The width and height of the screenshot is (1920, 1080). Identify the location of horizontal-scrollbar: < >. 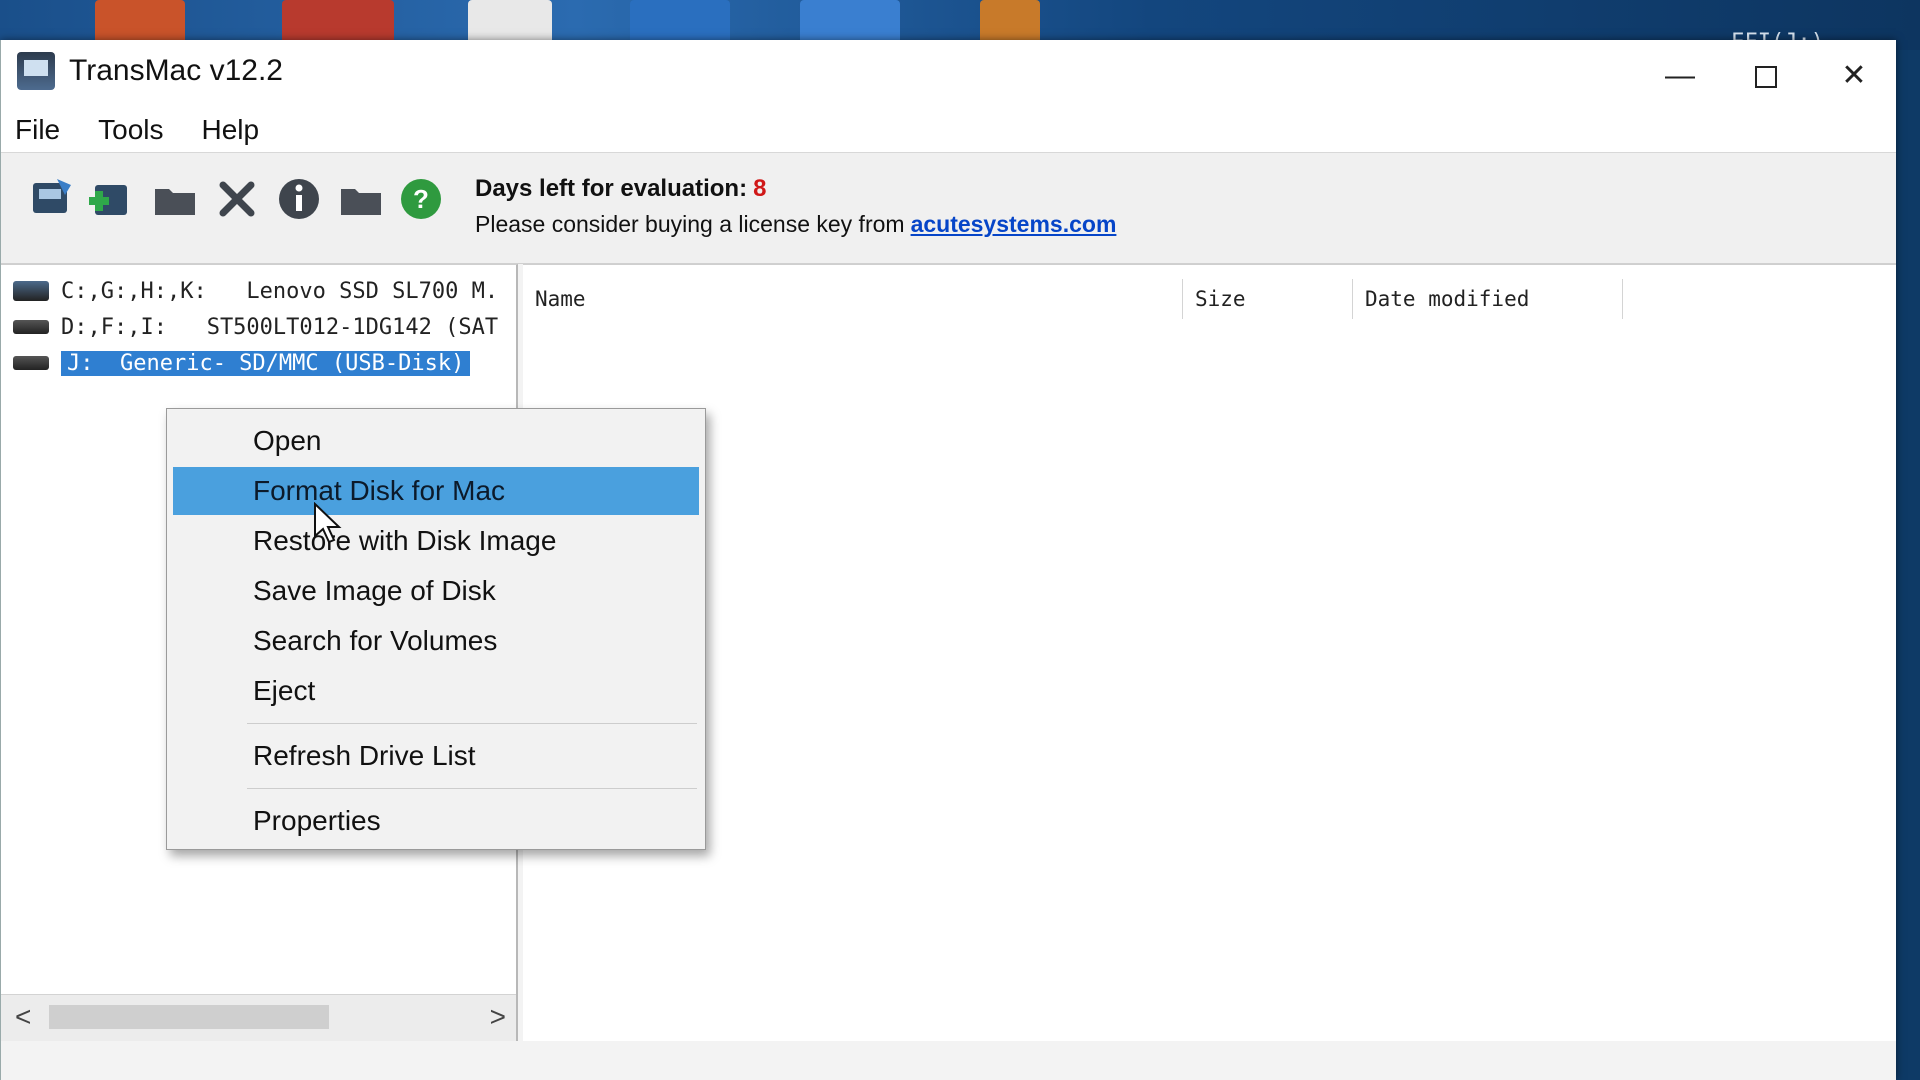
(258, 1017).